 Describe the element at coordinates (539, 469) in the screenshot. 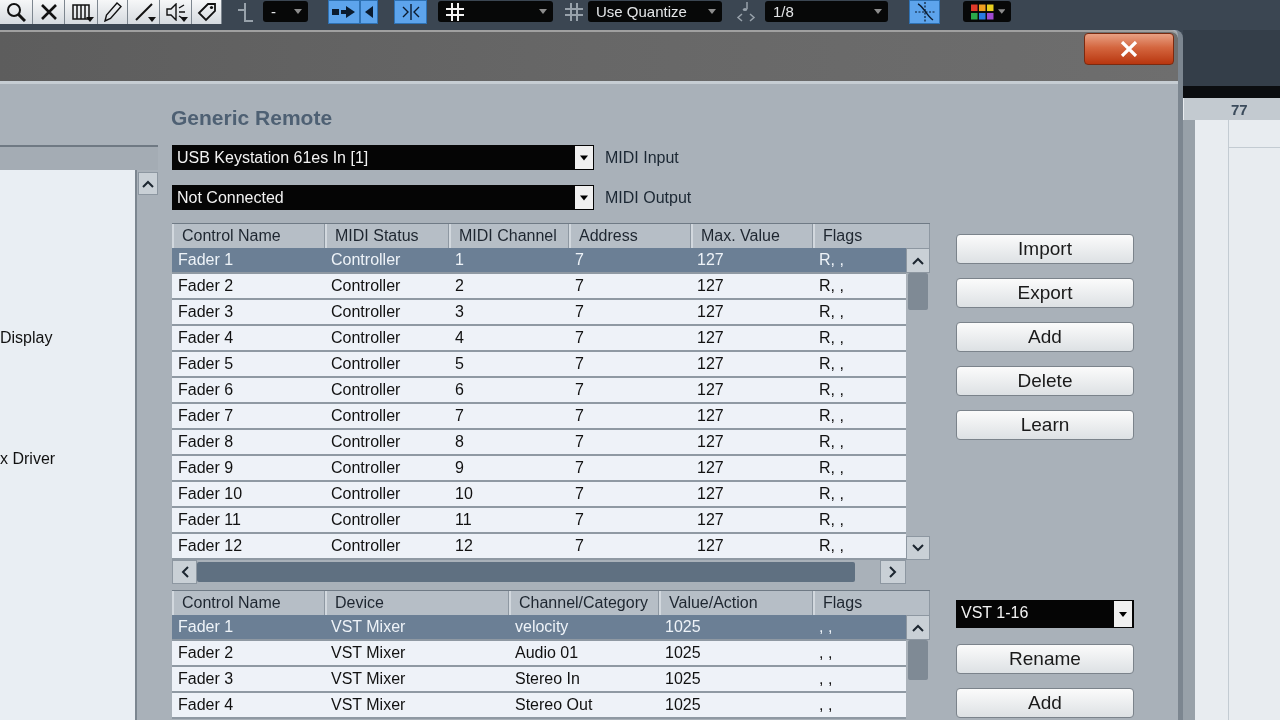

I see `table-row: Fader 9 Controller 9 7 127 R, ,` at that location.